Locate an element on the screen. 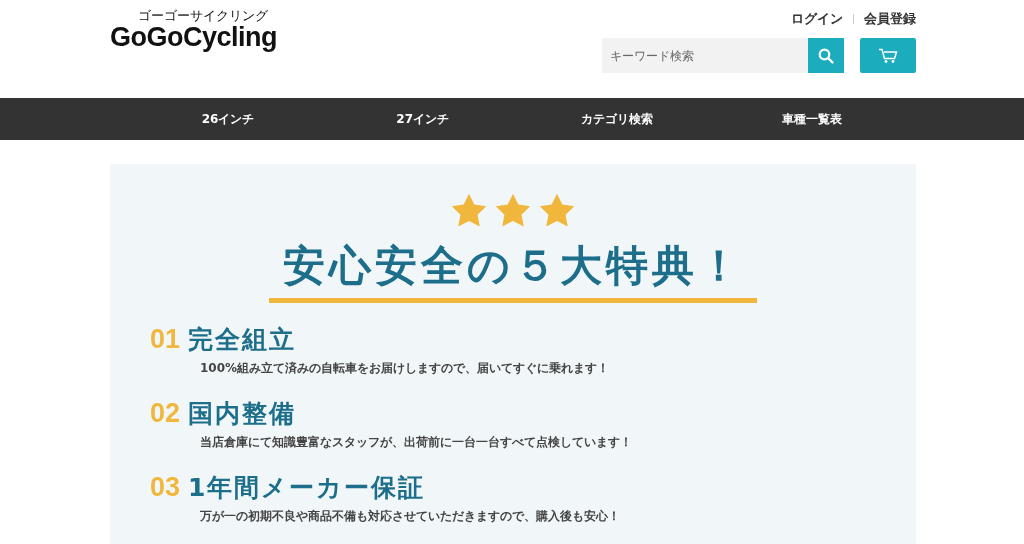  benefit-description: 万が一の初期不良や商品不備も対応させていただきますので、購入後も安心！ is located at coordinates (410, 516).